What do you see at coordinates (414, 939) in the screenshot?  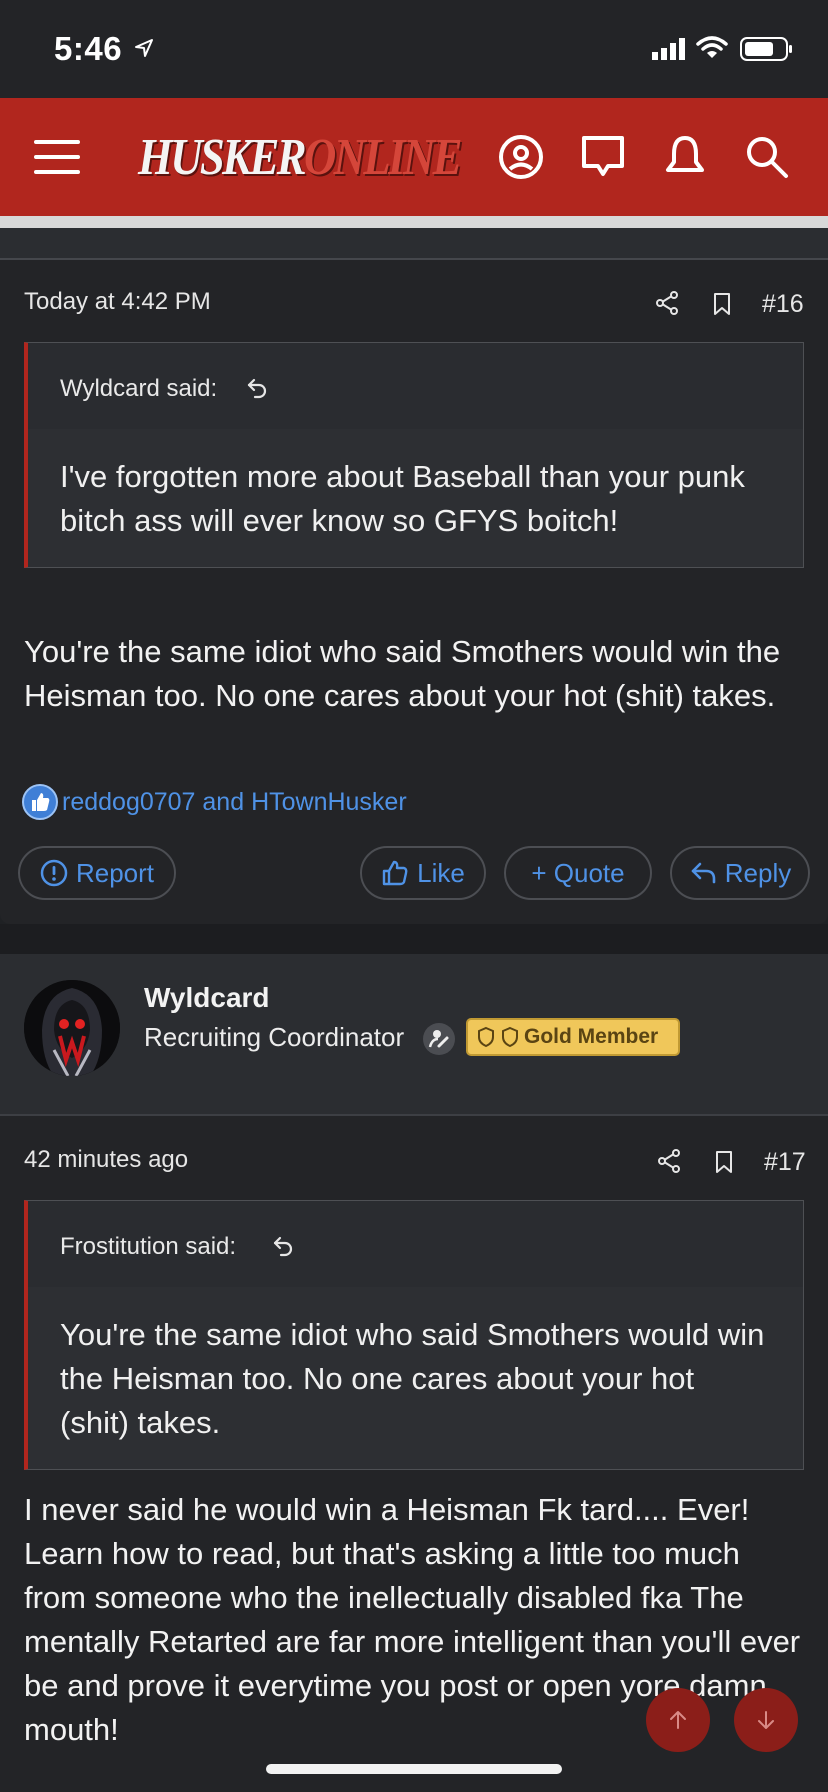 I see `post-separator` at bounding box center [414, 939].